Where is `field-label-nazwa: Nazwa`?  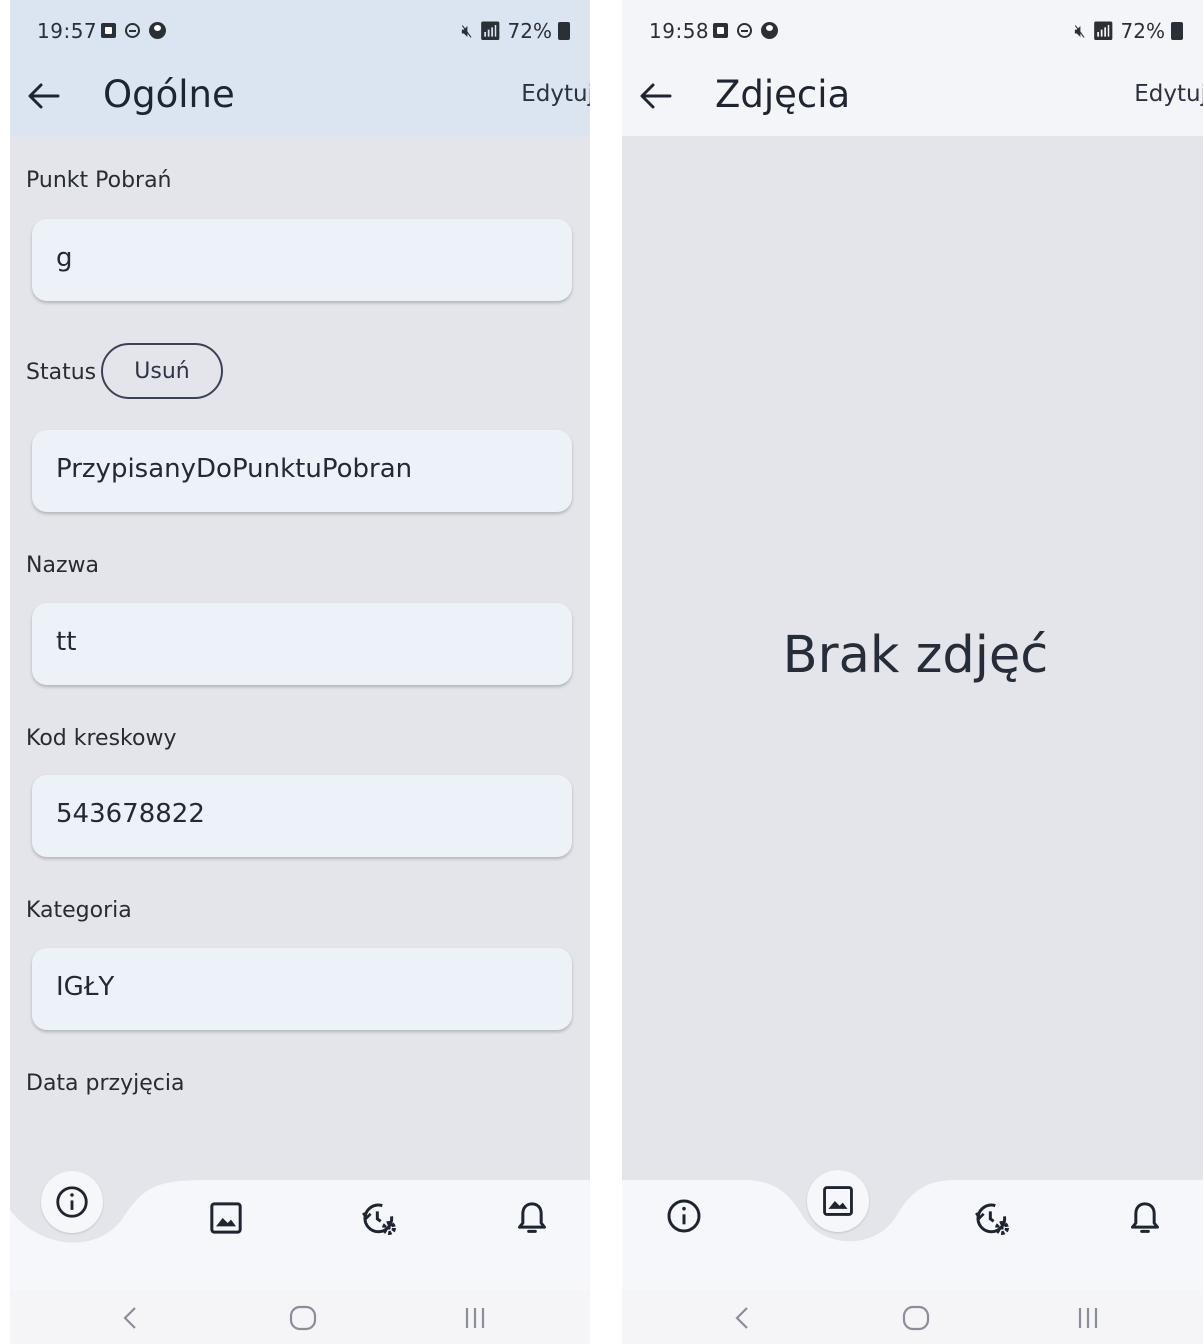
field-label-nazwa: Nazwa is located at coordinates (62, 565).